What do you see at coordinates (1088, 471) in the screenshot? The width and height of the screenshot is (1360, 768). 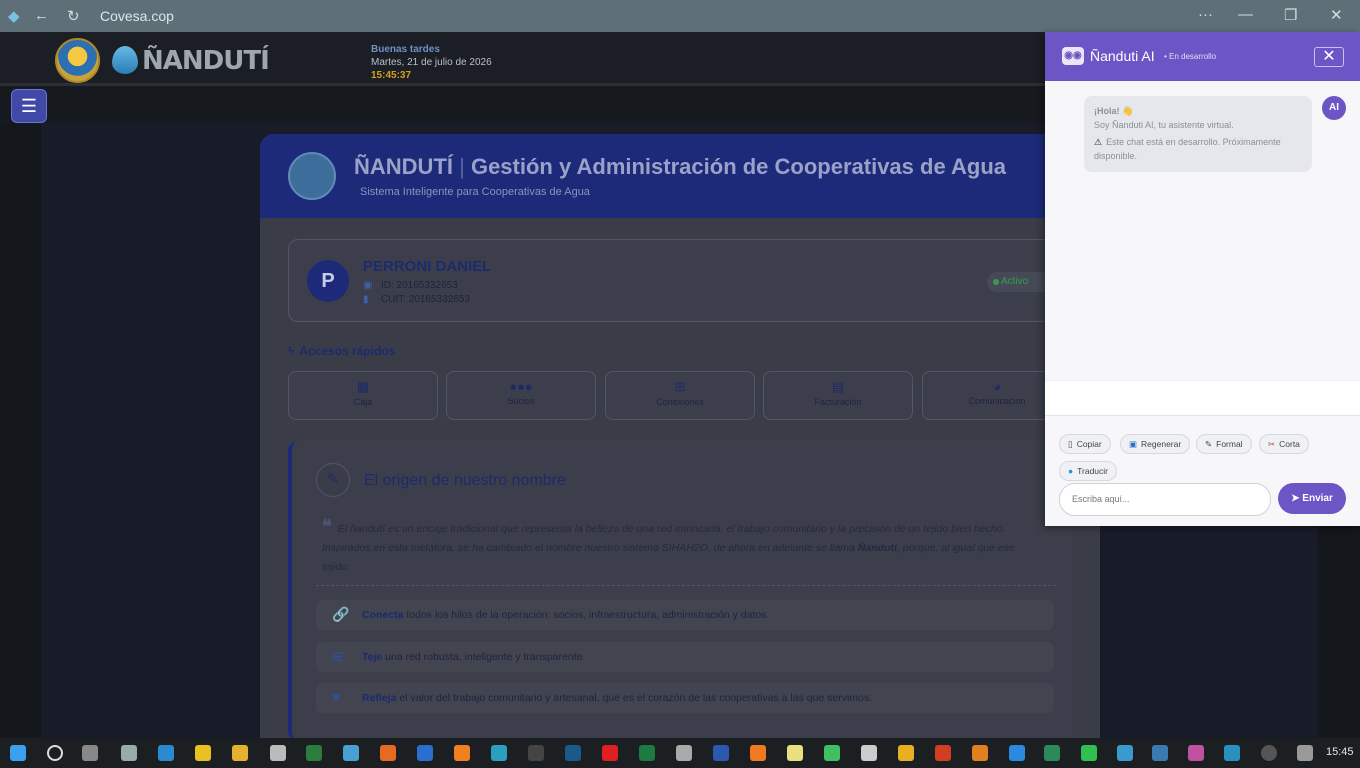 I see `translate-button: ● Traducir` at bounding box center [1088, 471].